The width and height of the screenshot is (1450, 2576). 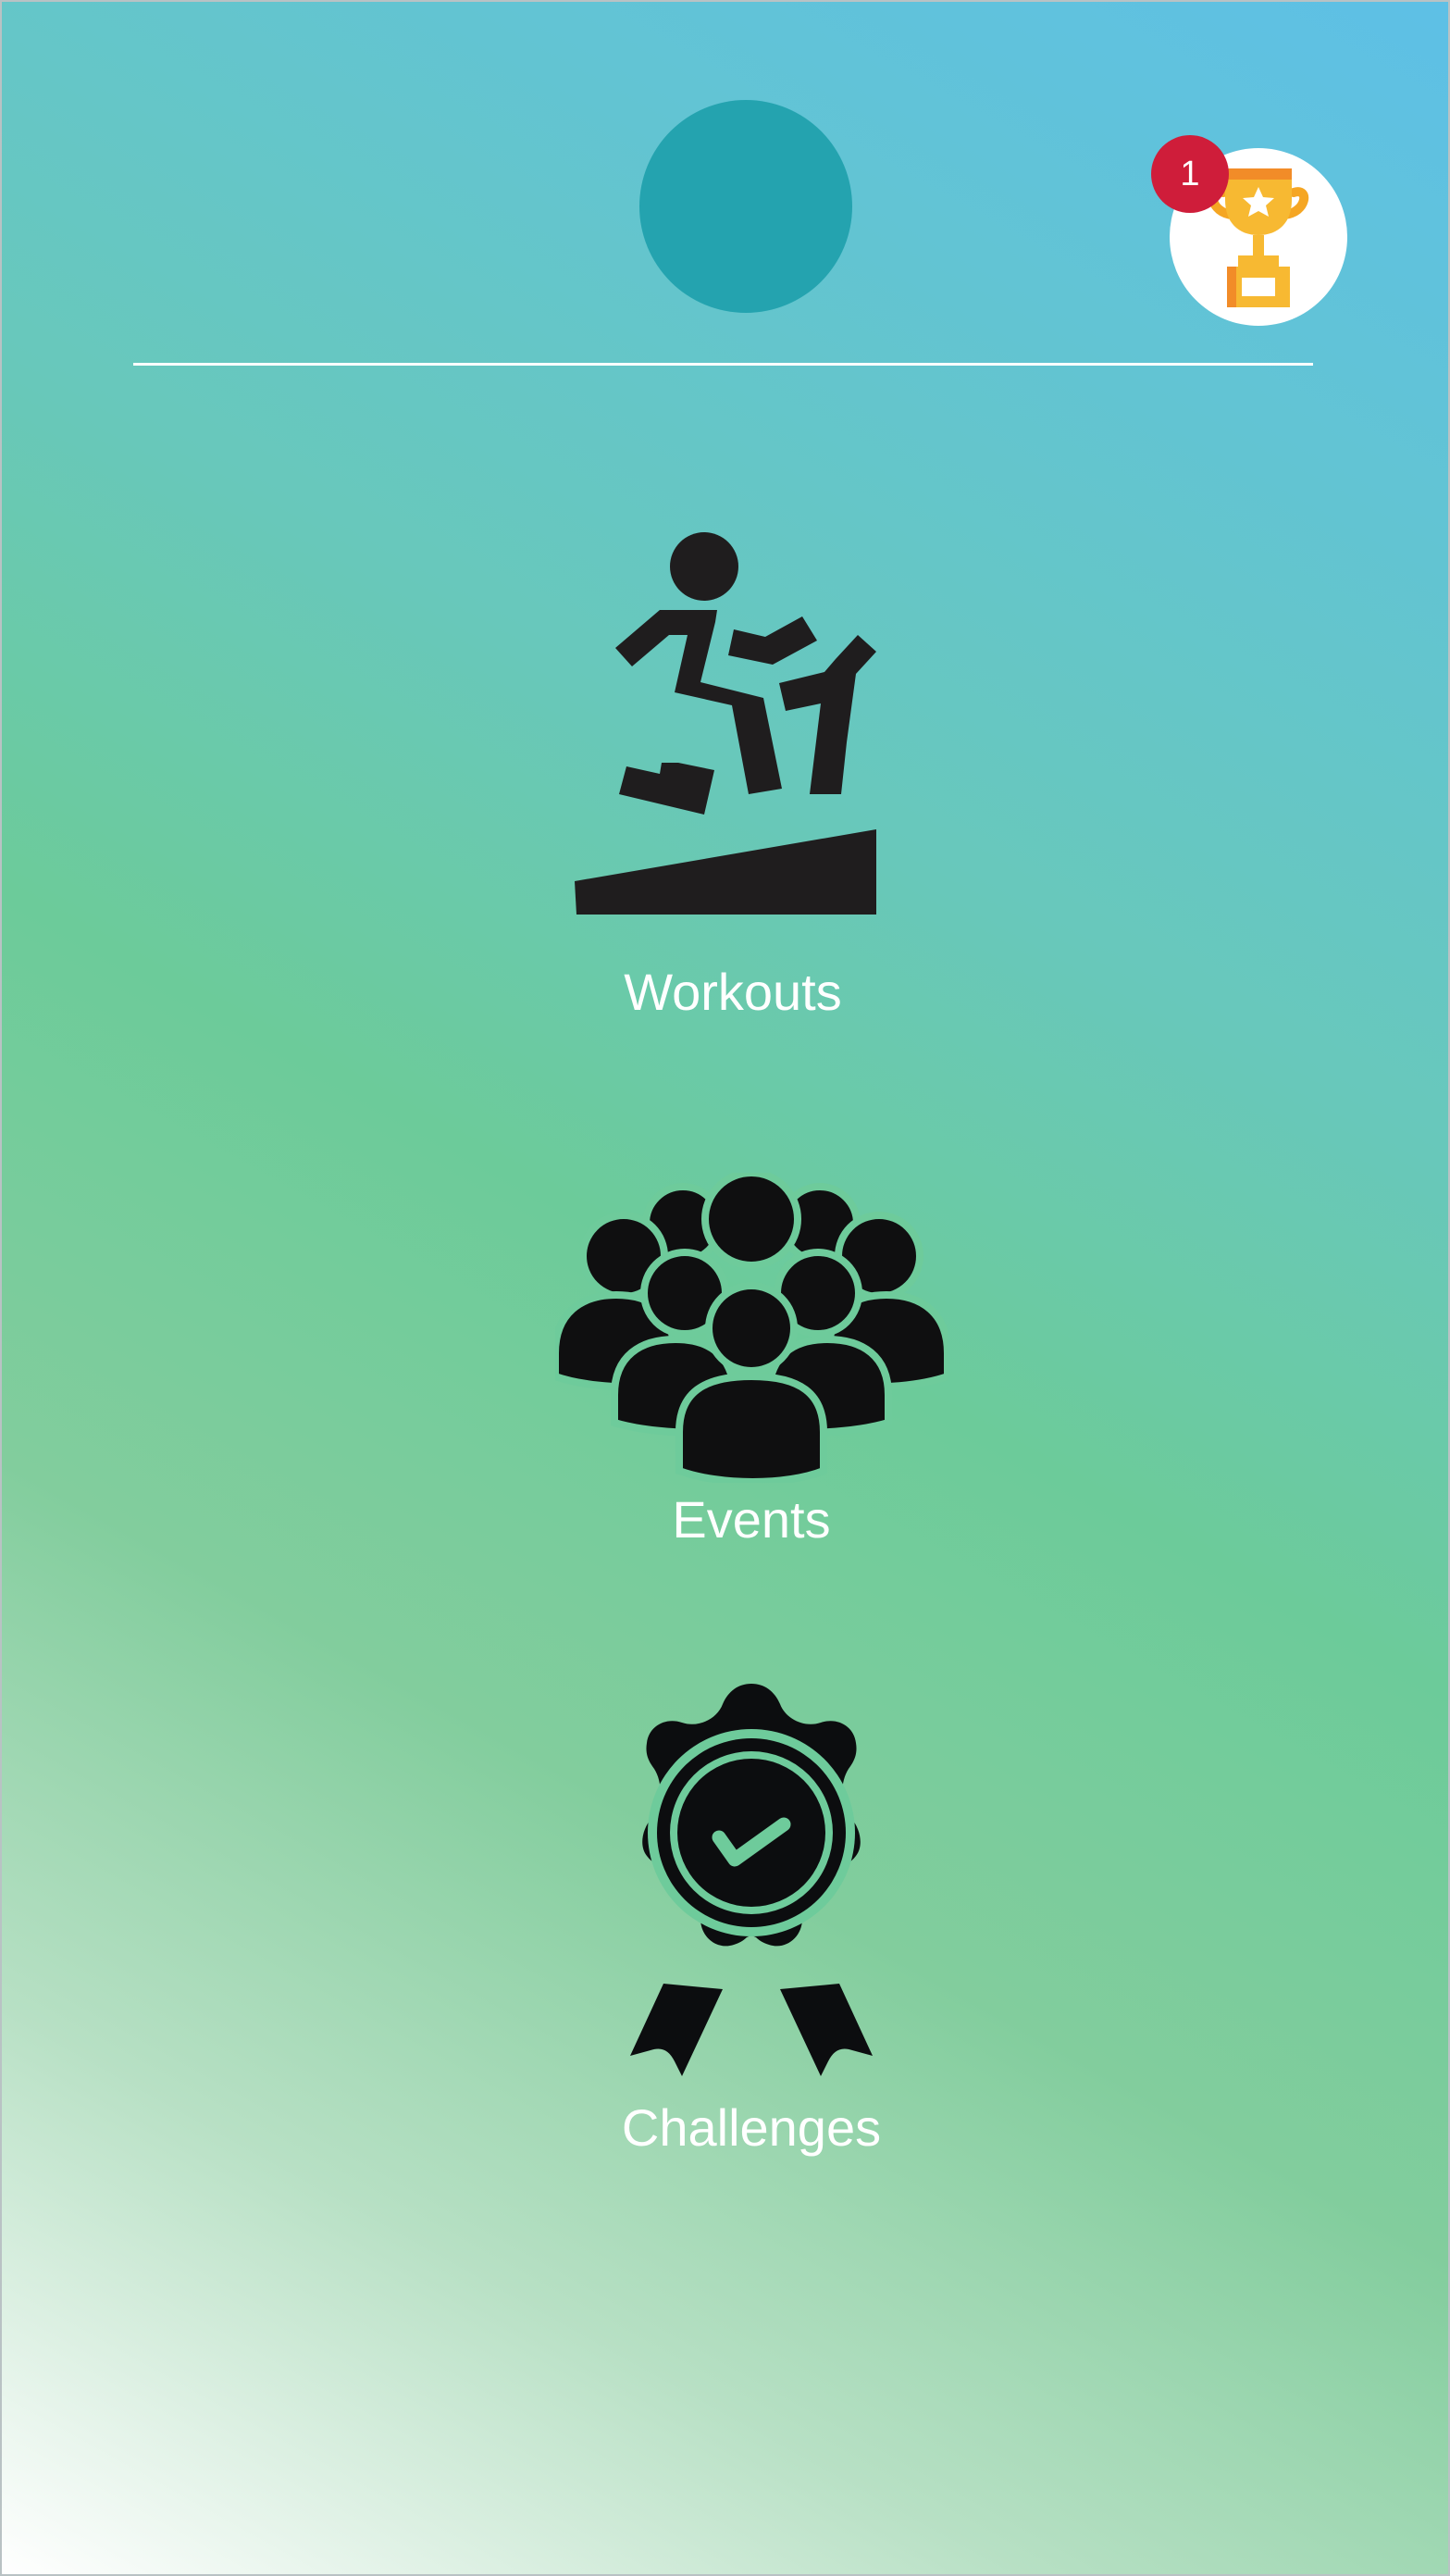 I want to click on challenges-menu-item: Challenges, so click(x=751, y=1922).